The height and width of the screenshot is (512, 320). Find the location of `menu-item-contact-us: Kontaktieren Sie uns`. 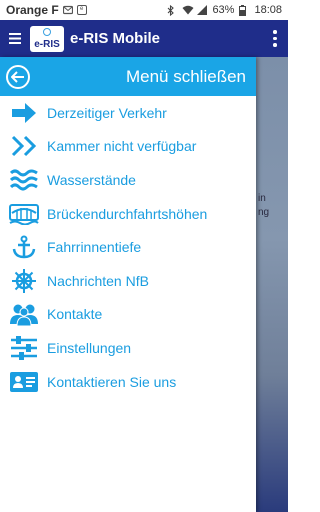

menu-item-contact-us: Kontaktieren Sie uns is located at coordinates (128, 382).